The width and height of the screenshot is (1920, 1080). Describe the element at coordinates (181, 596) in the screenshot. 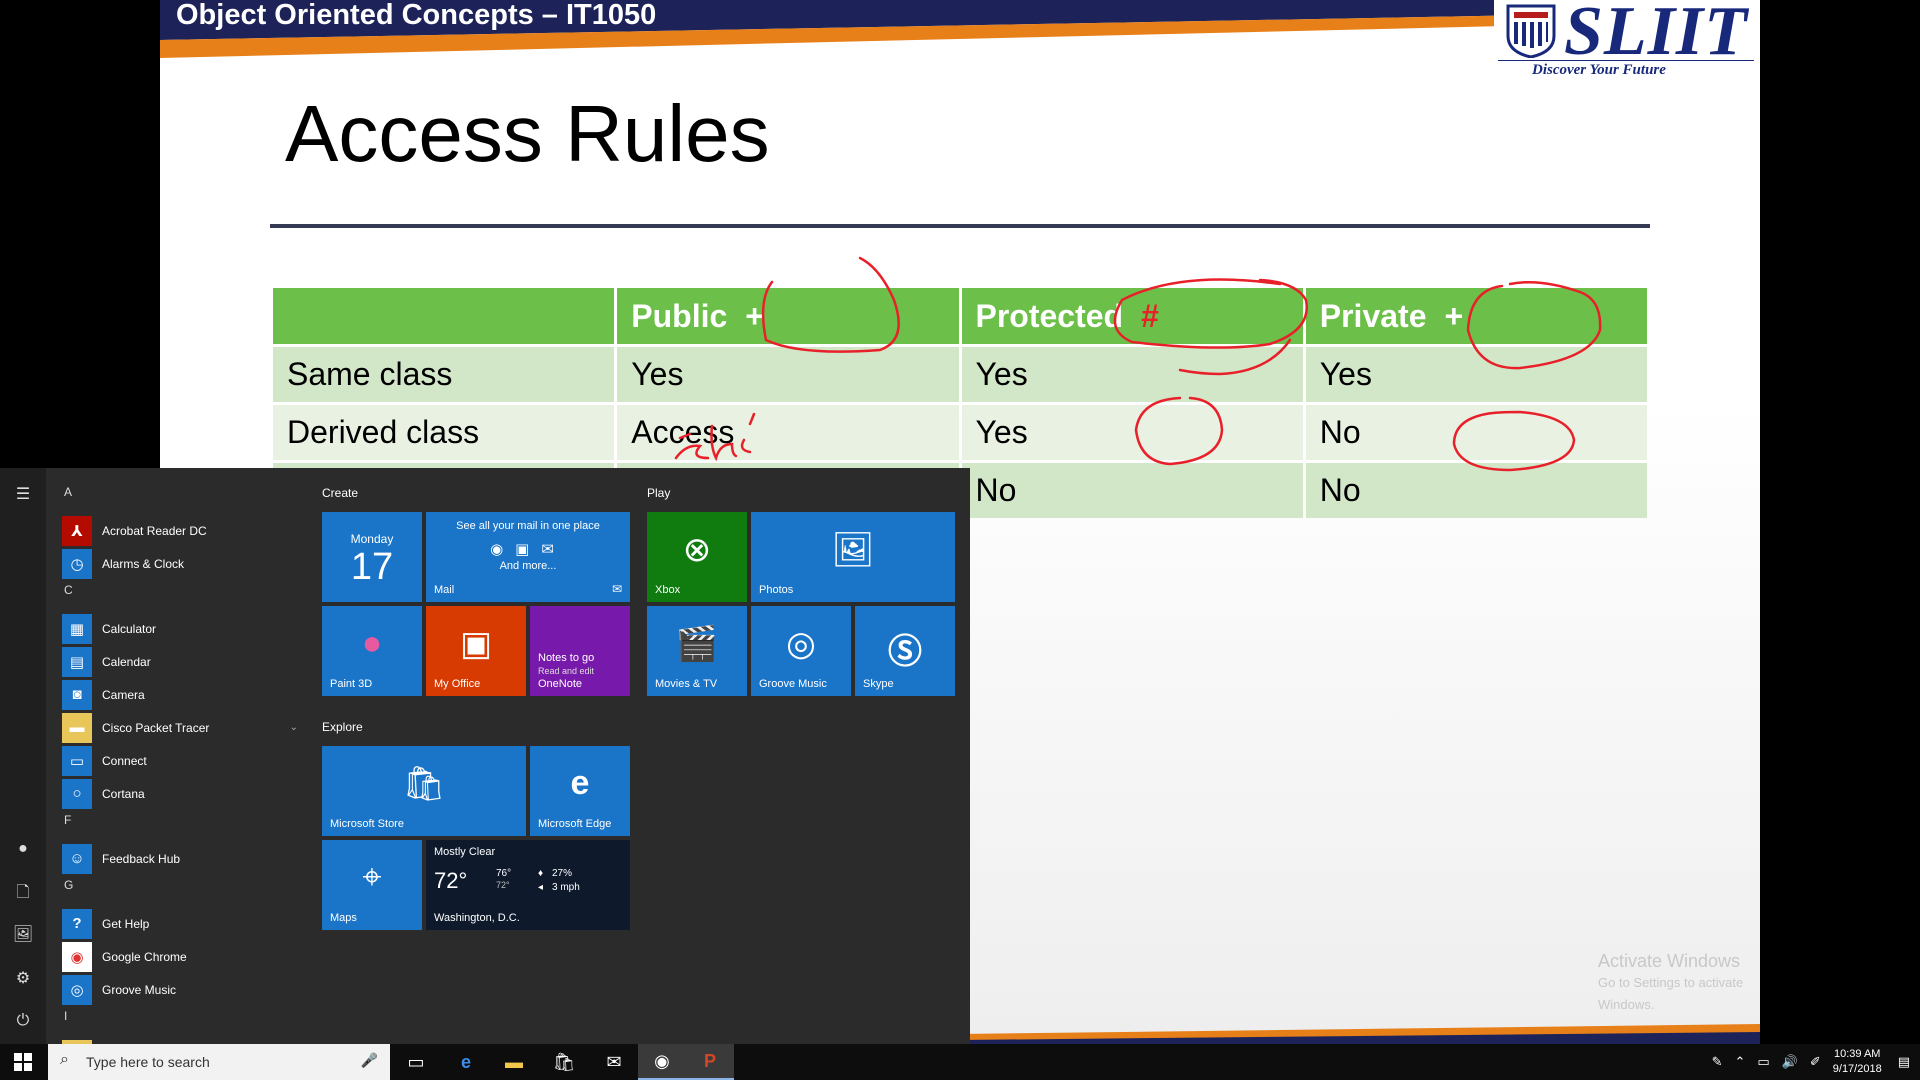

I see `app-list-letter-header: C` at that location.